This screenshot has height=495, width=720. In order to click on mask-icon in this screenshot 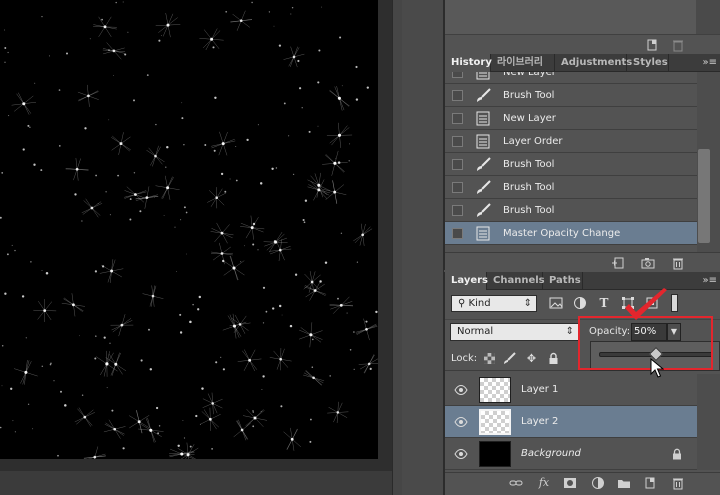, I will do `click(570, 483)`.